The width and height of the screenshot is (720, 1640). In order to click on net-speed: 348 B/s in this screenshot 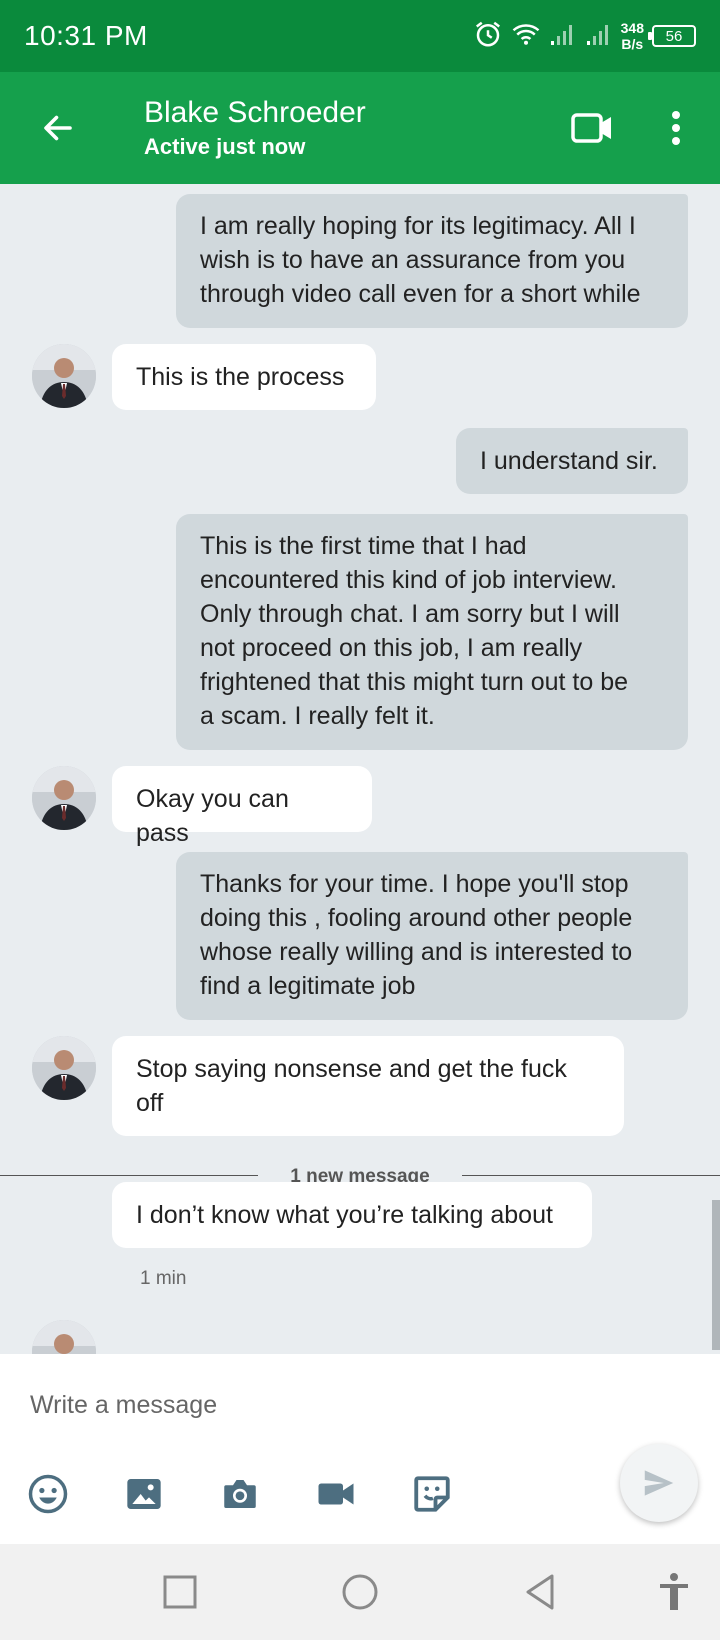, I will do `click(632, 36)`.